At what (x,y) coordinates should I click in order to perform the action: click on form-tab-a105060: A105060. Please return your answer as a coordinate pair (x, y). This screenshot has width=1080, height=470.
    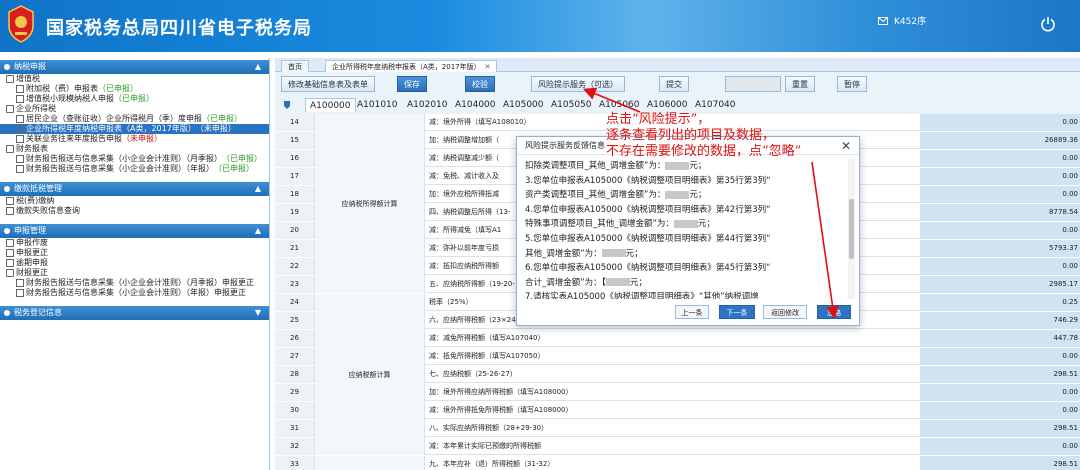
    Looking at the image, I should click on (619, 105).